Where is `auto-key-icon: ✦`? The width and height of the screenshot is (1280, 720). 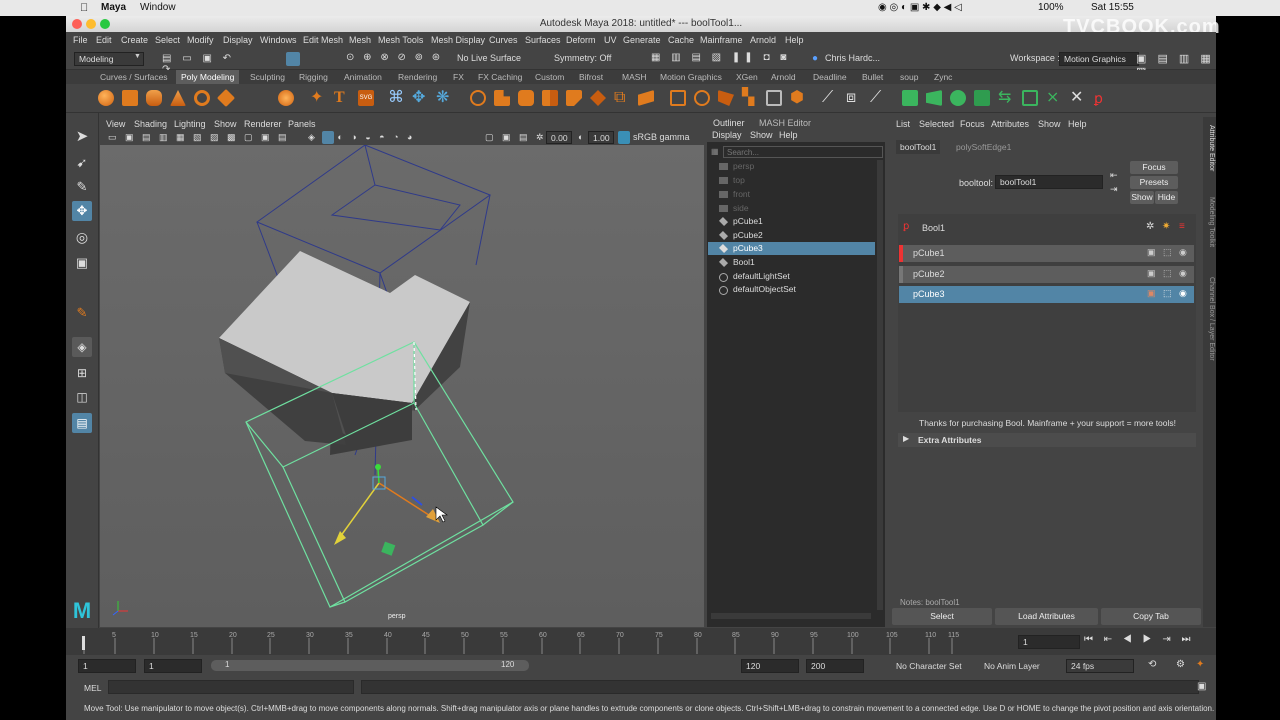 auto-key-icon: ✦ is located at coordinates (1200, 664).